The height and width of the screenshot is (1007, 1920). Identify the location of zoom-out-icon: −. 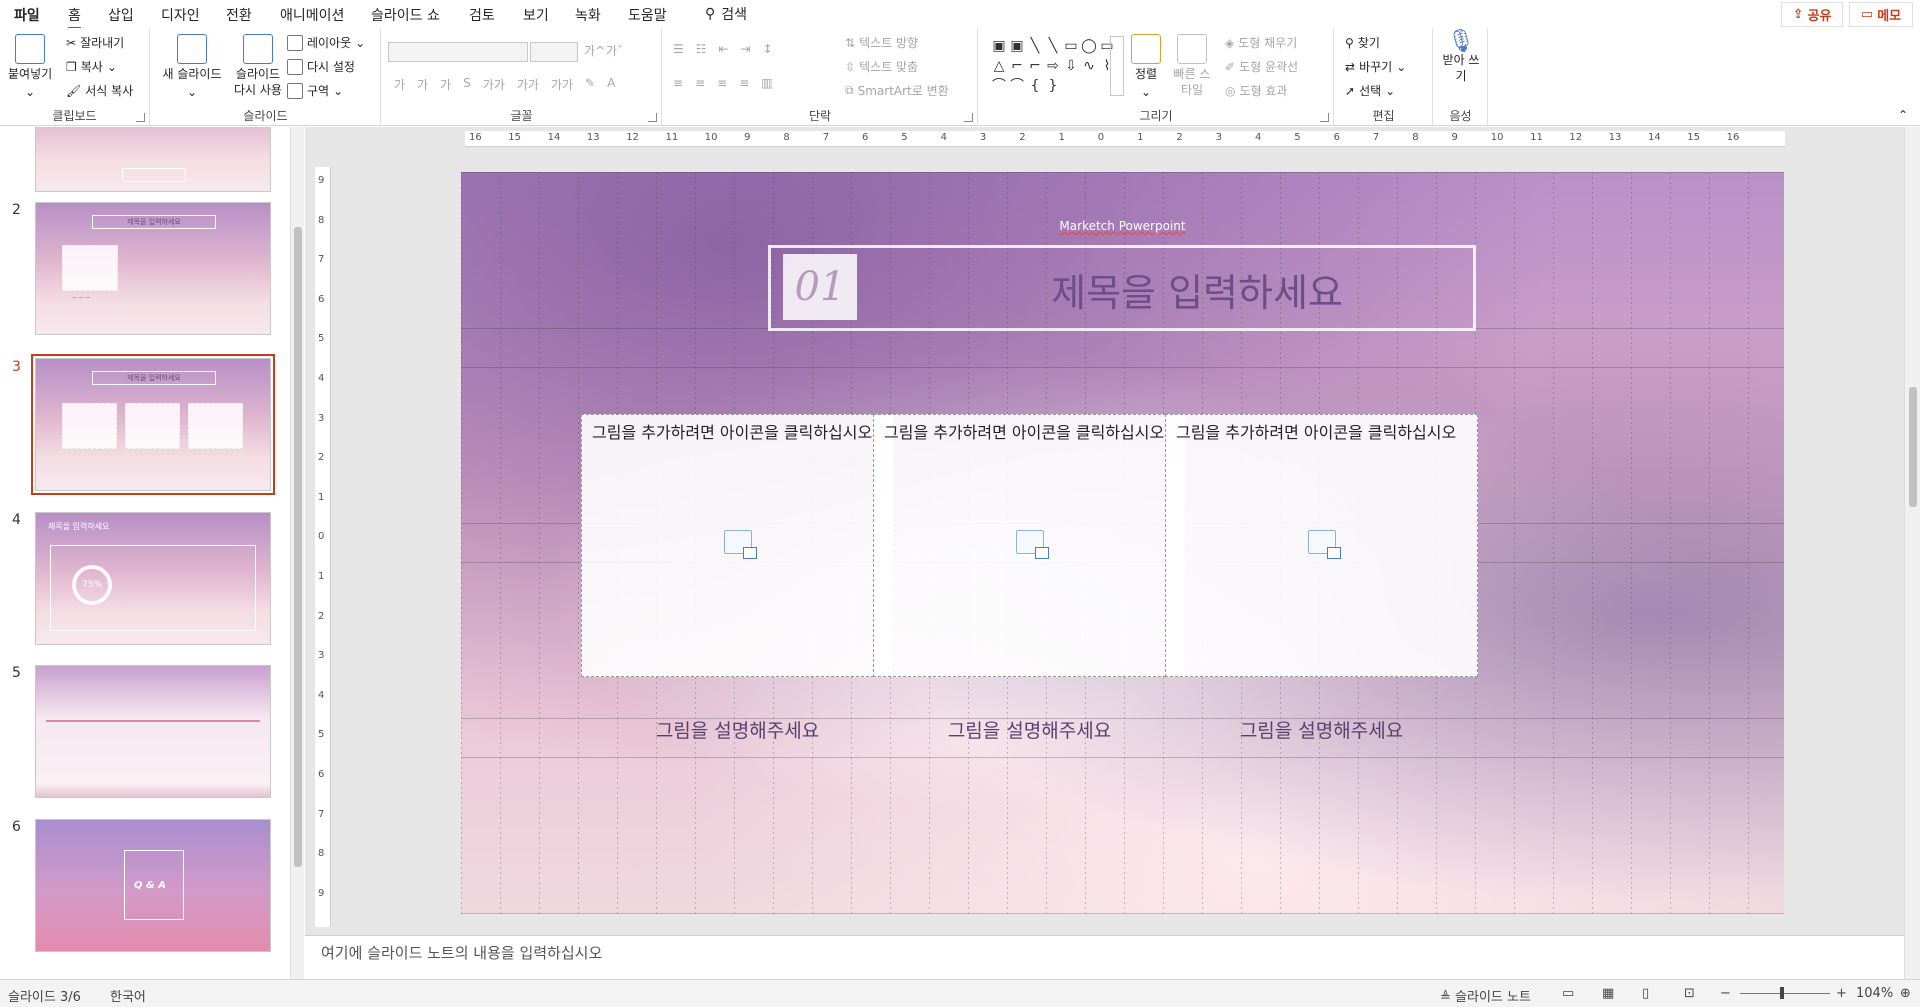
(1725, 993).